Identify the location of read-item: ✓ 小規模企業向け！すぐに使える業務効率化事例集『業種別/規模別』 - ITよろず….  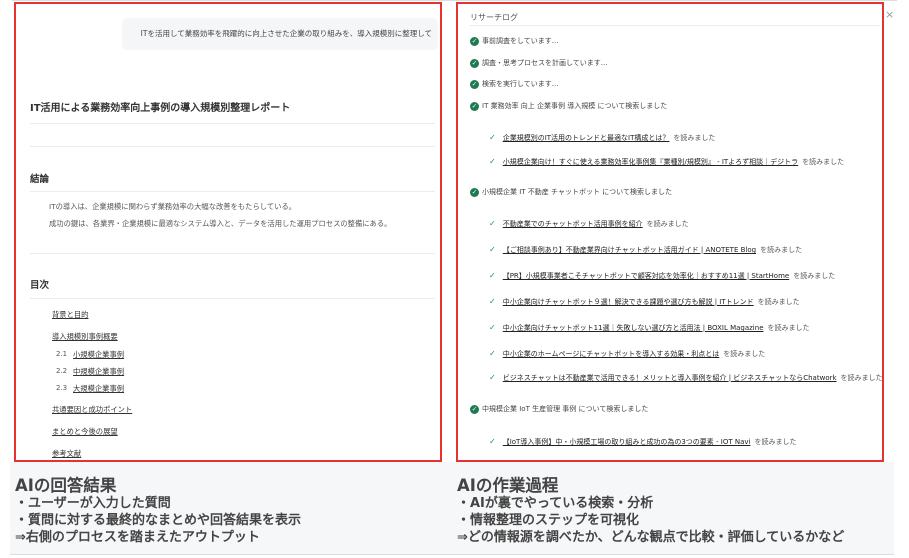
(667, 161).